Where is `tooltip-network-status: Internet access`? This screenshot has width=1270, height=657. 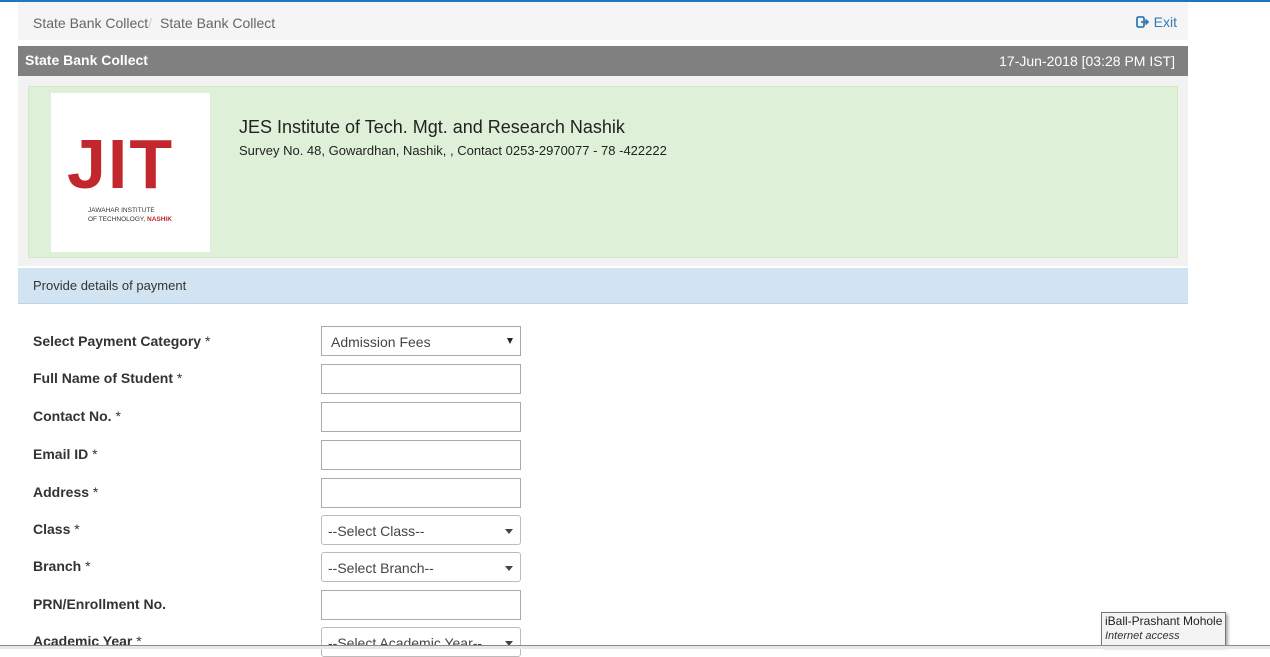 tooltip-network-status: Internet access is located at coordinates (1142, 636).